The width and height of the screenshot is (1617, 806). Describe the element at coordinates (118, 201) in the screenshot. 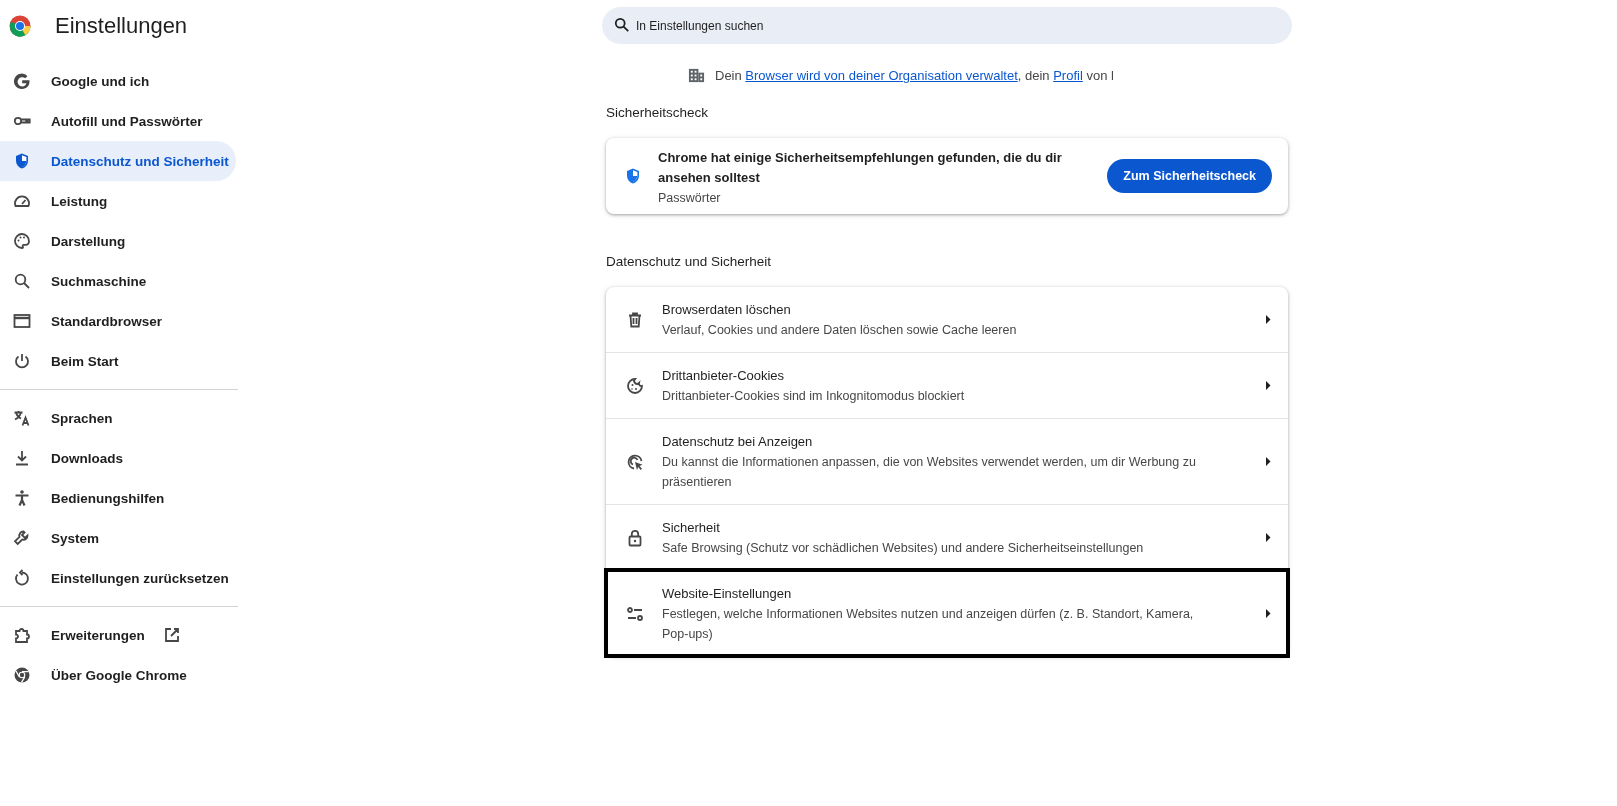

I see `sidebar-item: Leistung` at that location.